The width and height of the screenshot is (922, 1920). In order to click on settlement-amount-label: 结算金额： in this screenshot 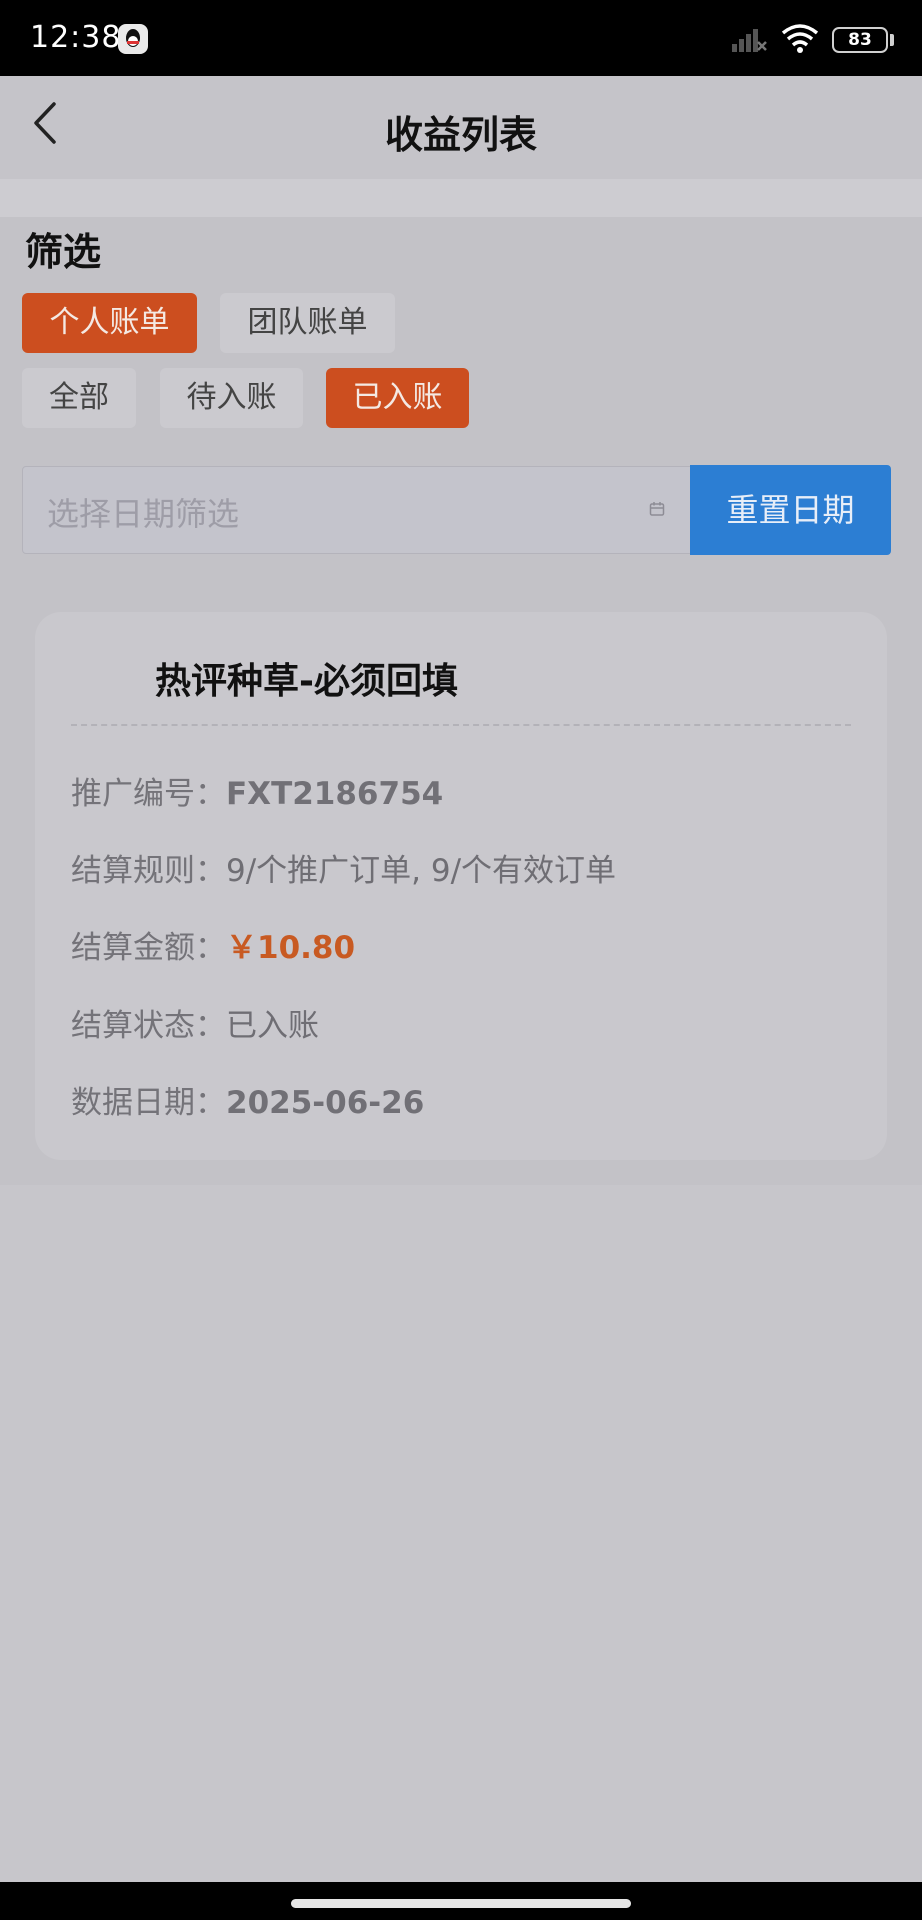, I will do `click(148, 948)`.